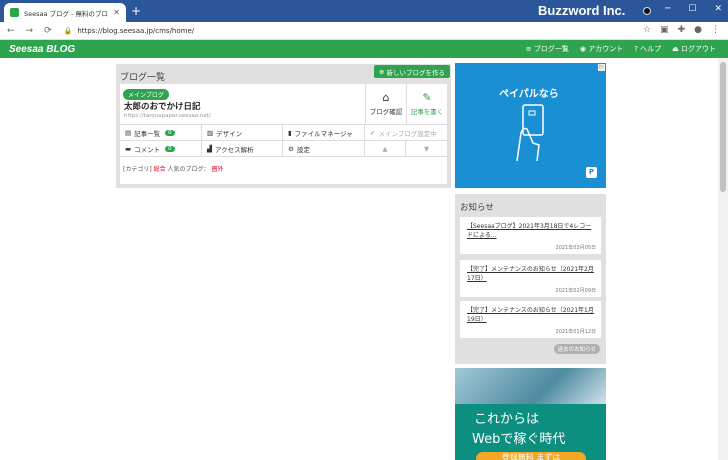 The width and height of the screenshot is (728, 460). What do you see at coordinates (42, 49) in the screenshot?
I see `seesaa-logo: Seesaa BLOG` at bounding box center [42, 49].